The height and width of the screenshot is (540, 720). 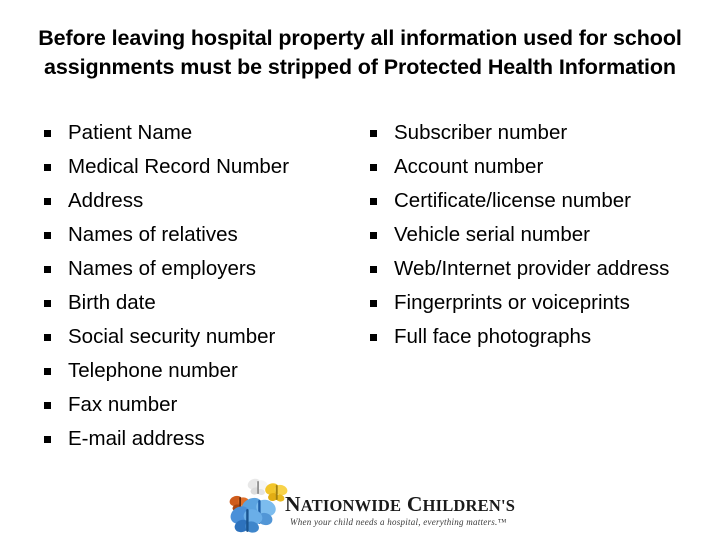 I want to click on list-item: Web/Internet provider address, so click(x=524, y=269).